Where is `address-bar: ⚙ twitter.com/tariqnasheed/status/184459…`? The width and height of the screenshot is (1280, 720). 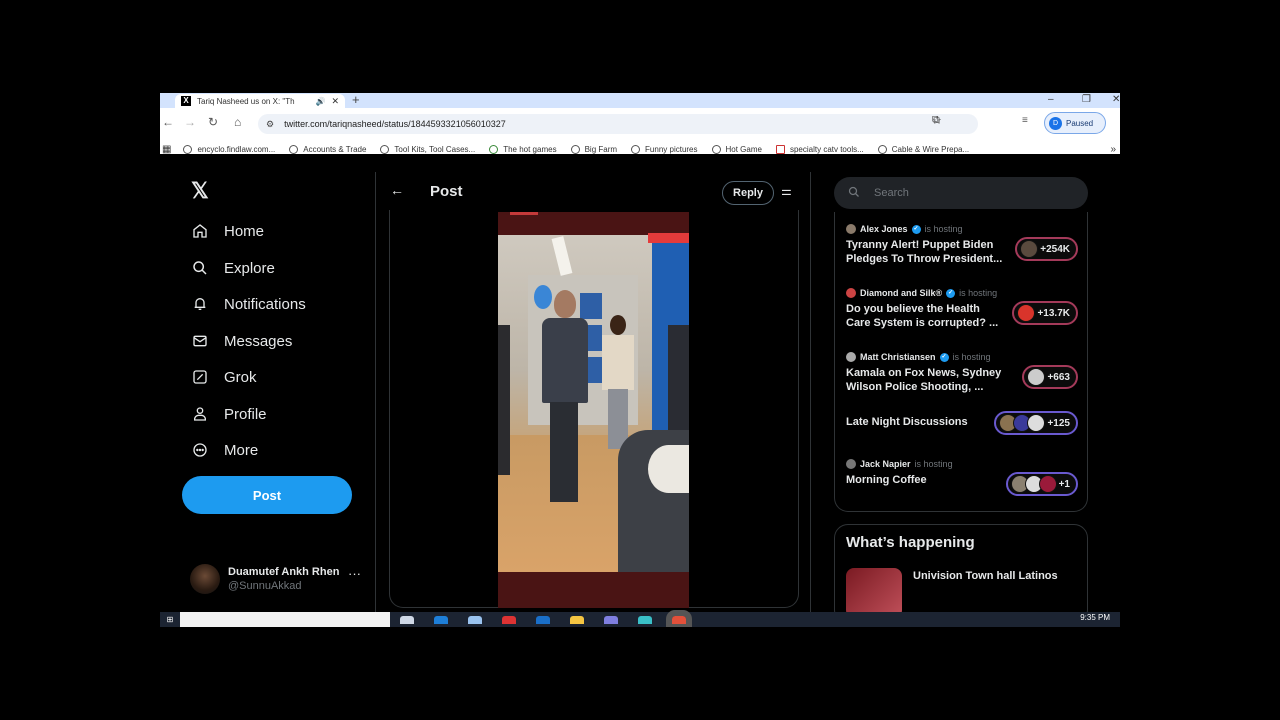
address-bar: ⚙ twitter.com/tariqnasheed/status/184459… is located at coordinates (618, 124).